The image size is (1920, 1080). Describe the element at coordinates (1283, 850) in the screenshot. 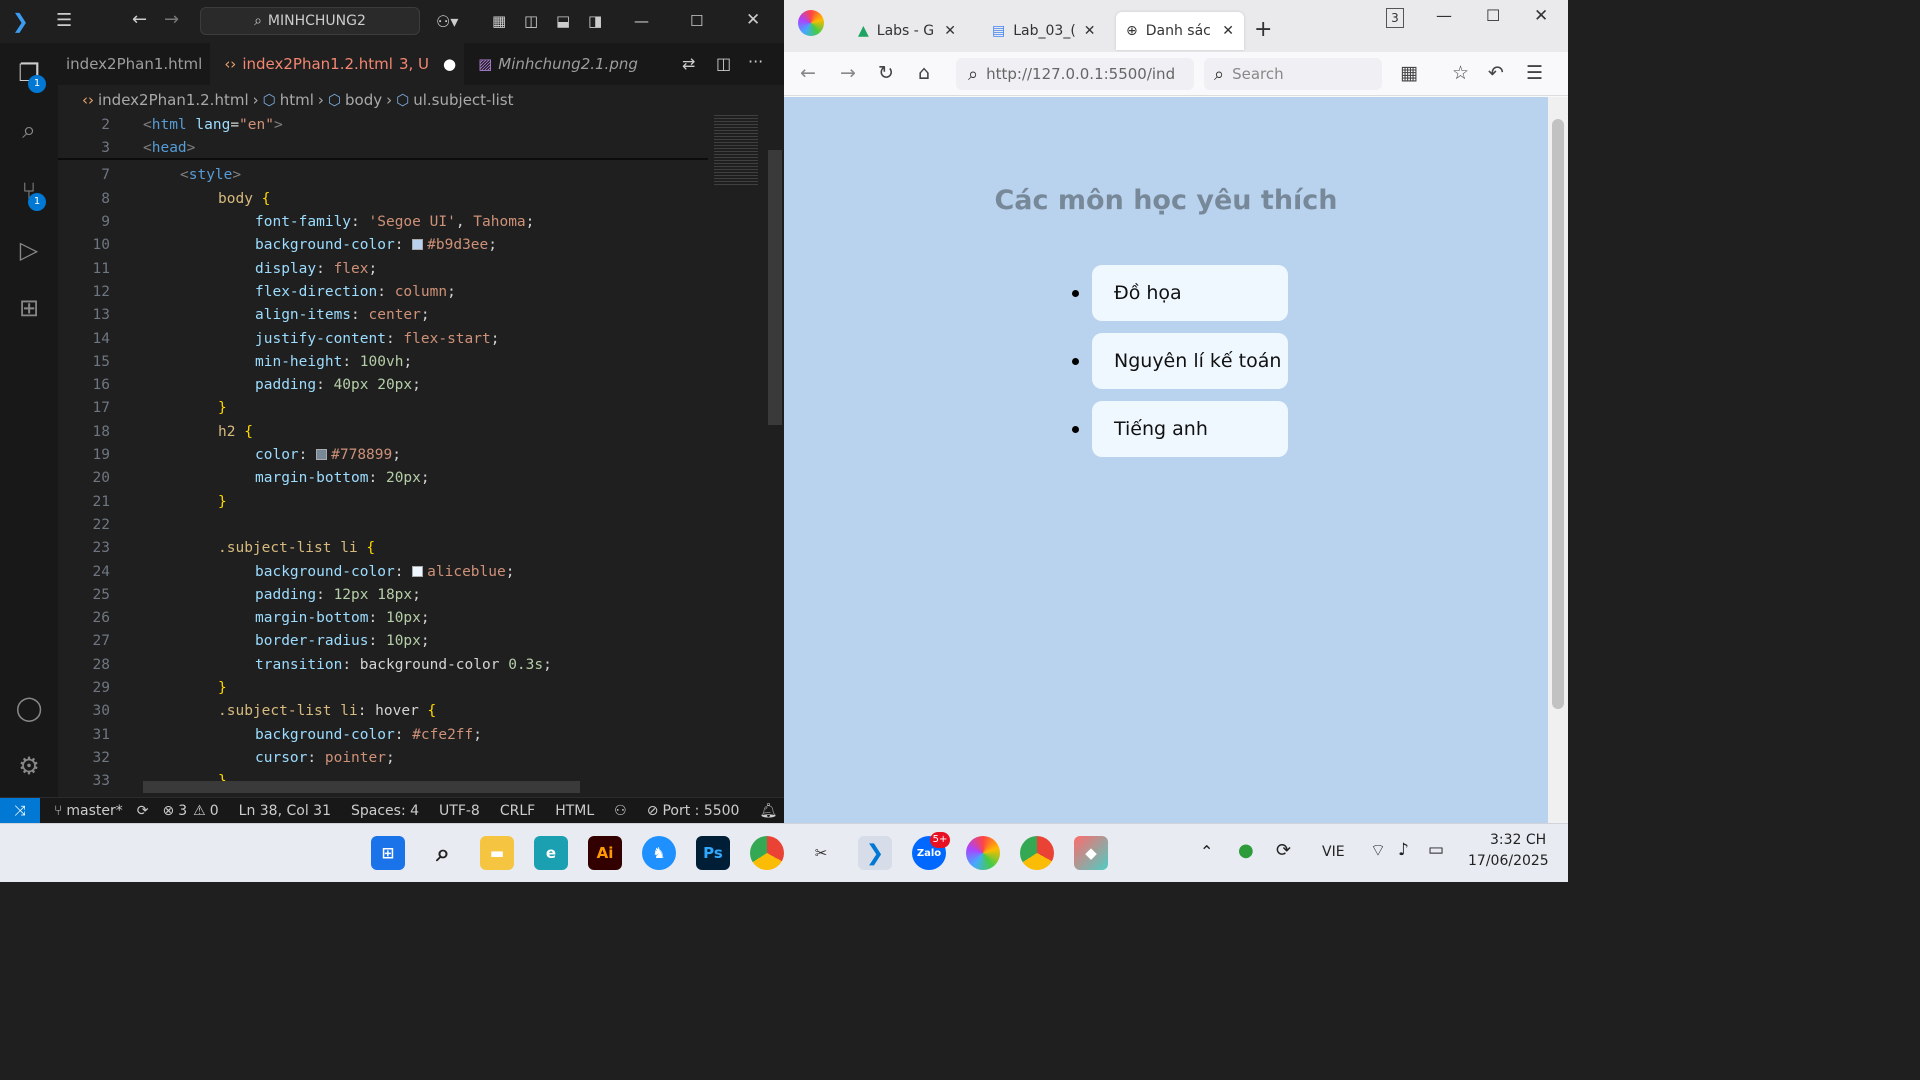

I see `sync-tray-icon: ⟳` at that location.